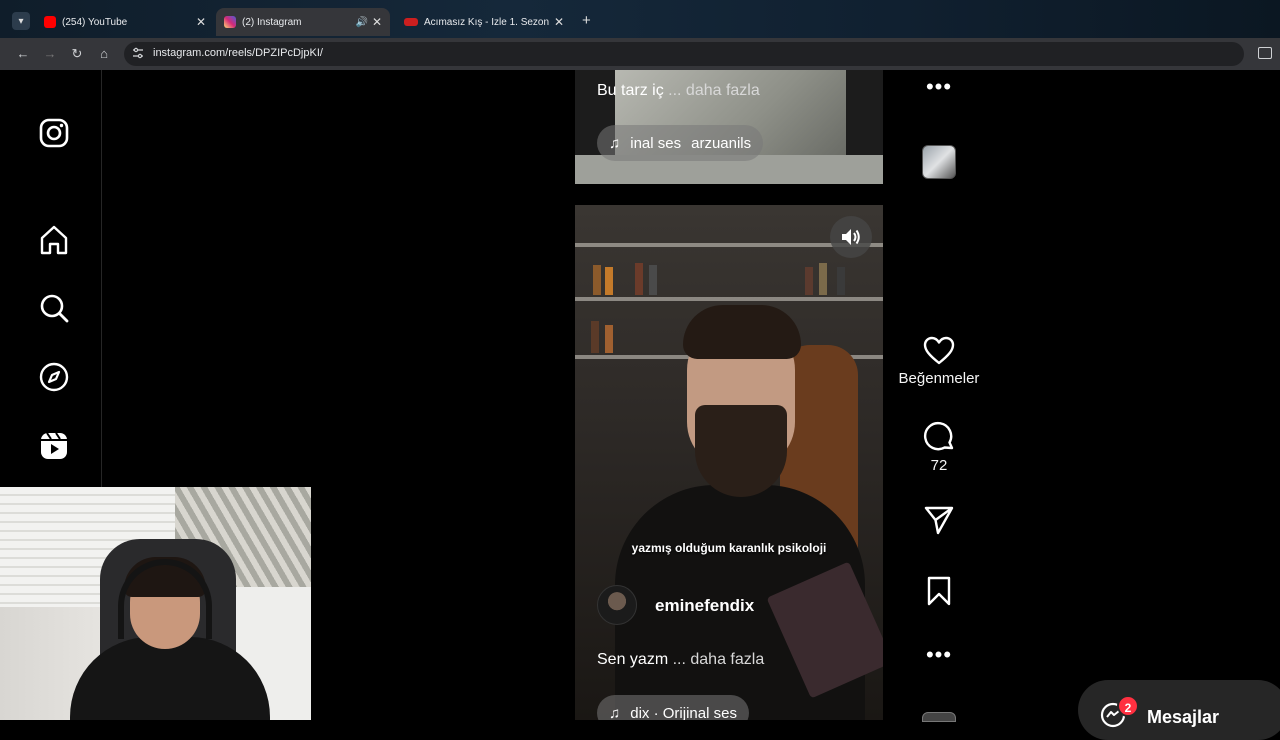 The image size is (1280, 740). Describe the element at coordinates (488, 22) in the screenshot. I see `tab-title: Acımasız Kış - İzle 1. Sezon 2. B` at that location.